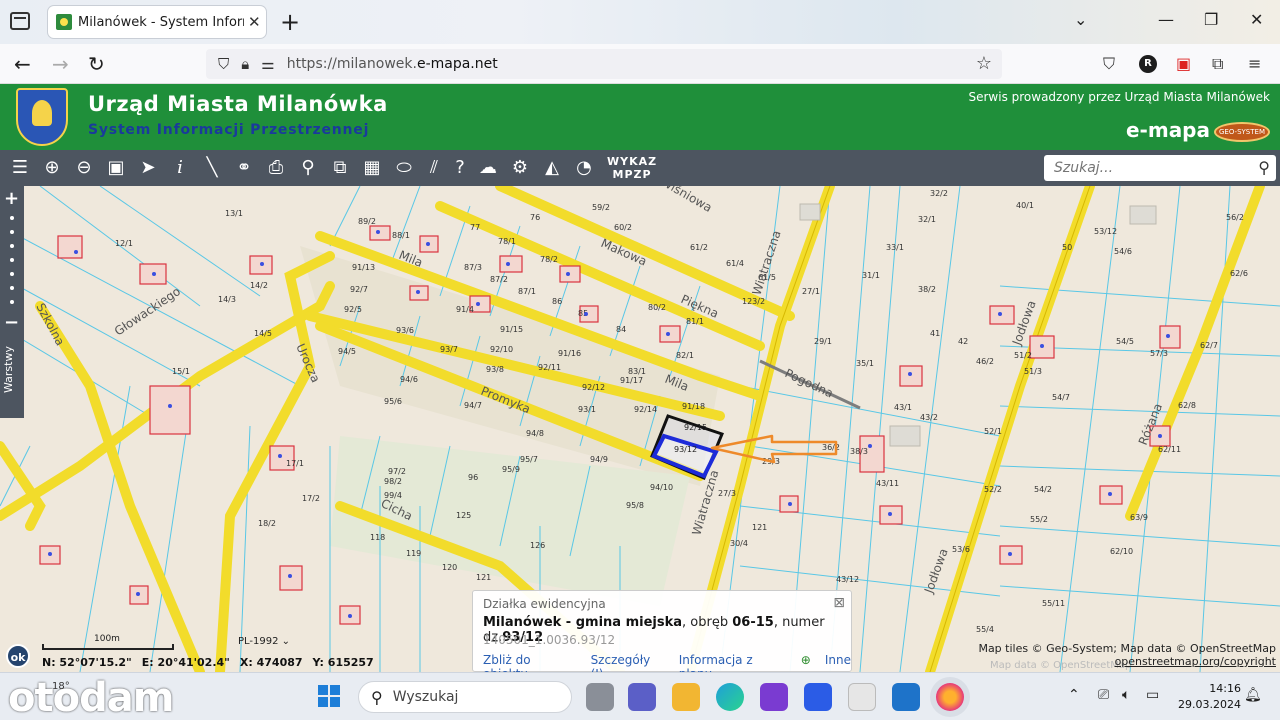  What do you see at coordinates (520, 168) in the screenshot?
I see `settings-icon: ⚙` at bounding box center [520, 168].